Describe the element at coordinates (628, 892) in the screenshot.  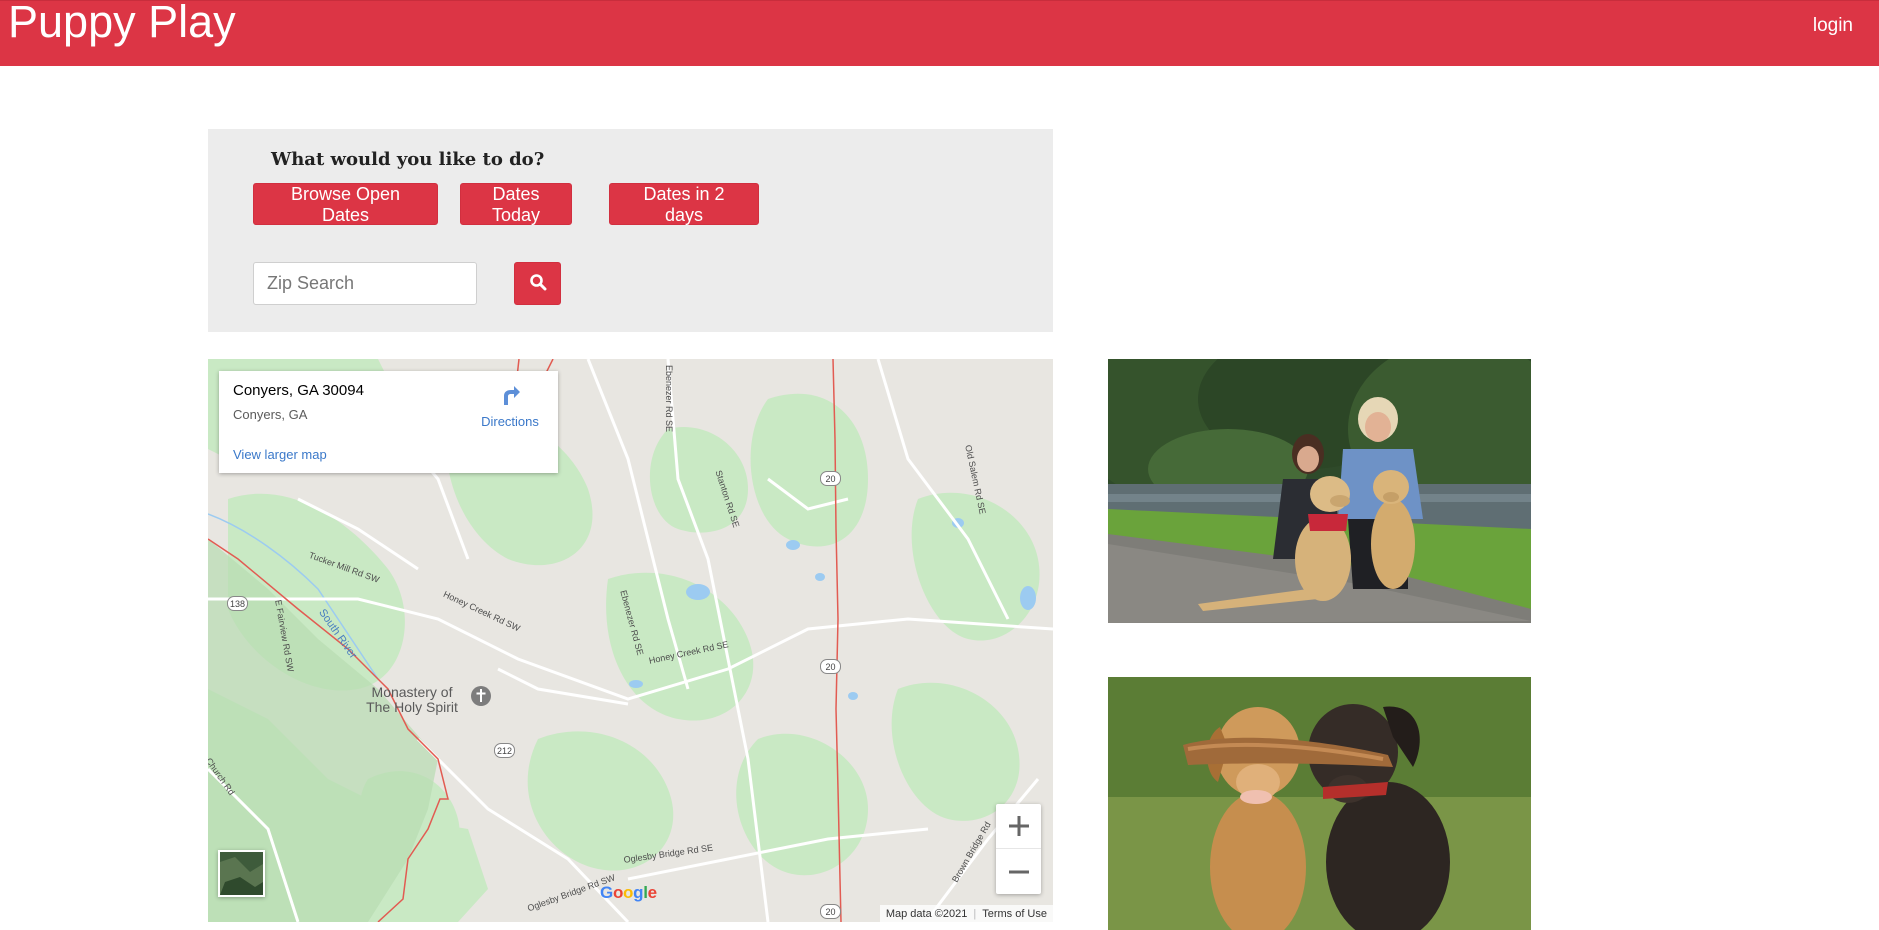
I see `google-logo: Google` at that location.